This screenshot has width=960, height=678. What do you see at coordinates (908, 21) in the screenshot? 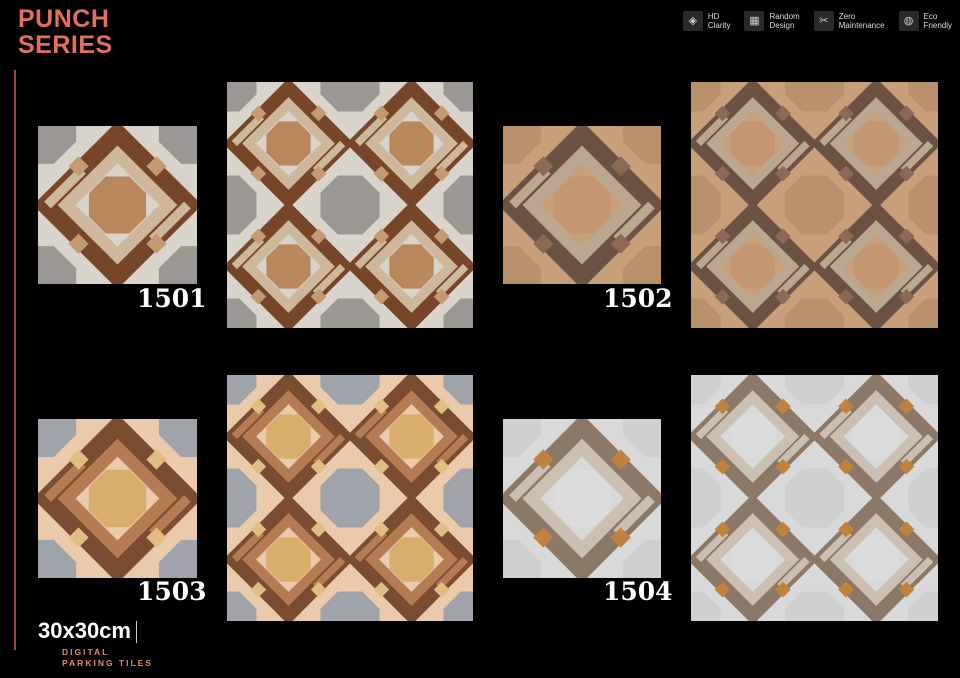
I see `globe-icon: ◍` at bounding box center [908, 21].